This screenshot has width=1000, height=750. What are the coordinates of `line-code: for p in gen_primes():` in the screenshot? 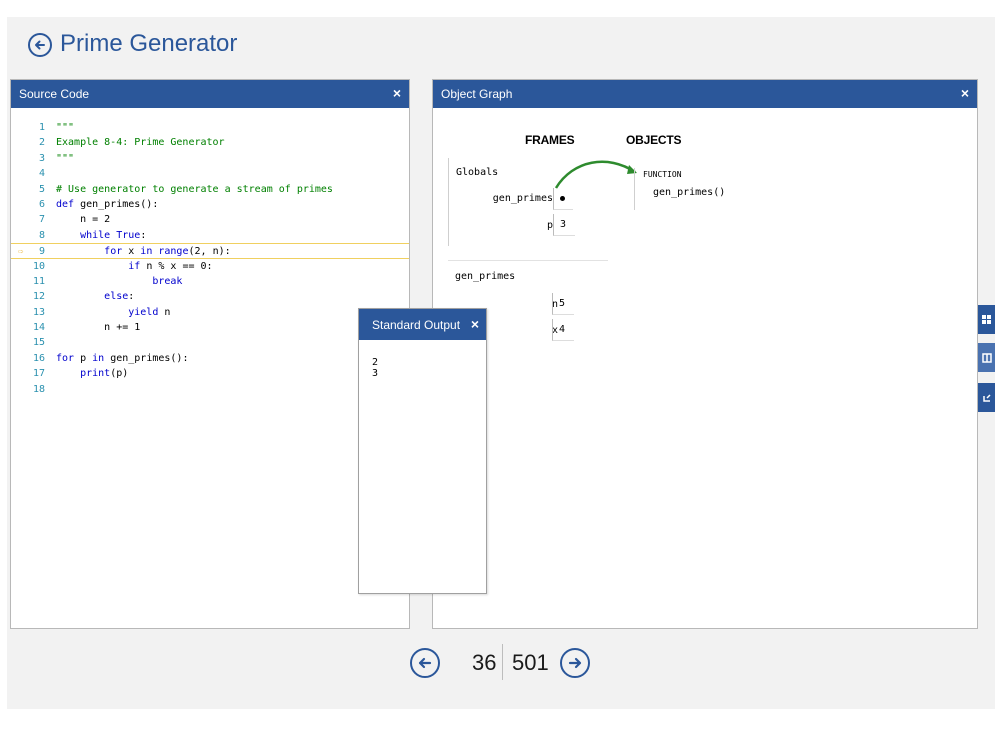 It's located at (122, 358).